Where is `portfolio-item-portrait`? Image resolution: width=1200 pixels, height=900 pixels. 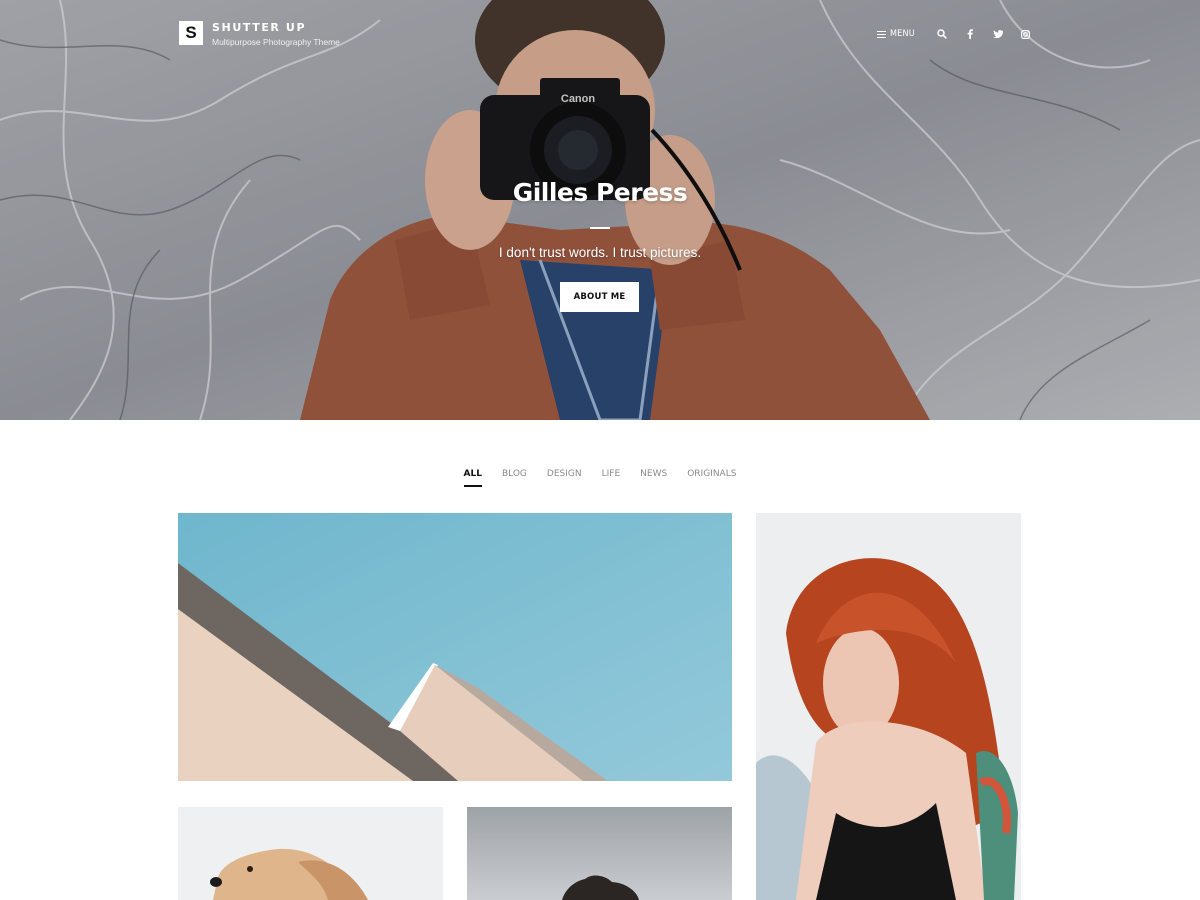
portfolio-item-portrait is located at coordinates (888, 706).